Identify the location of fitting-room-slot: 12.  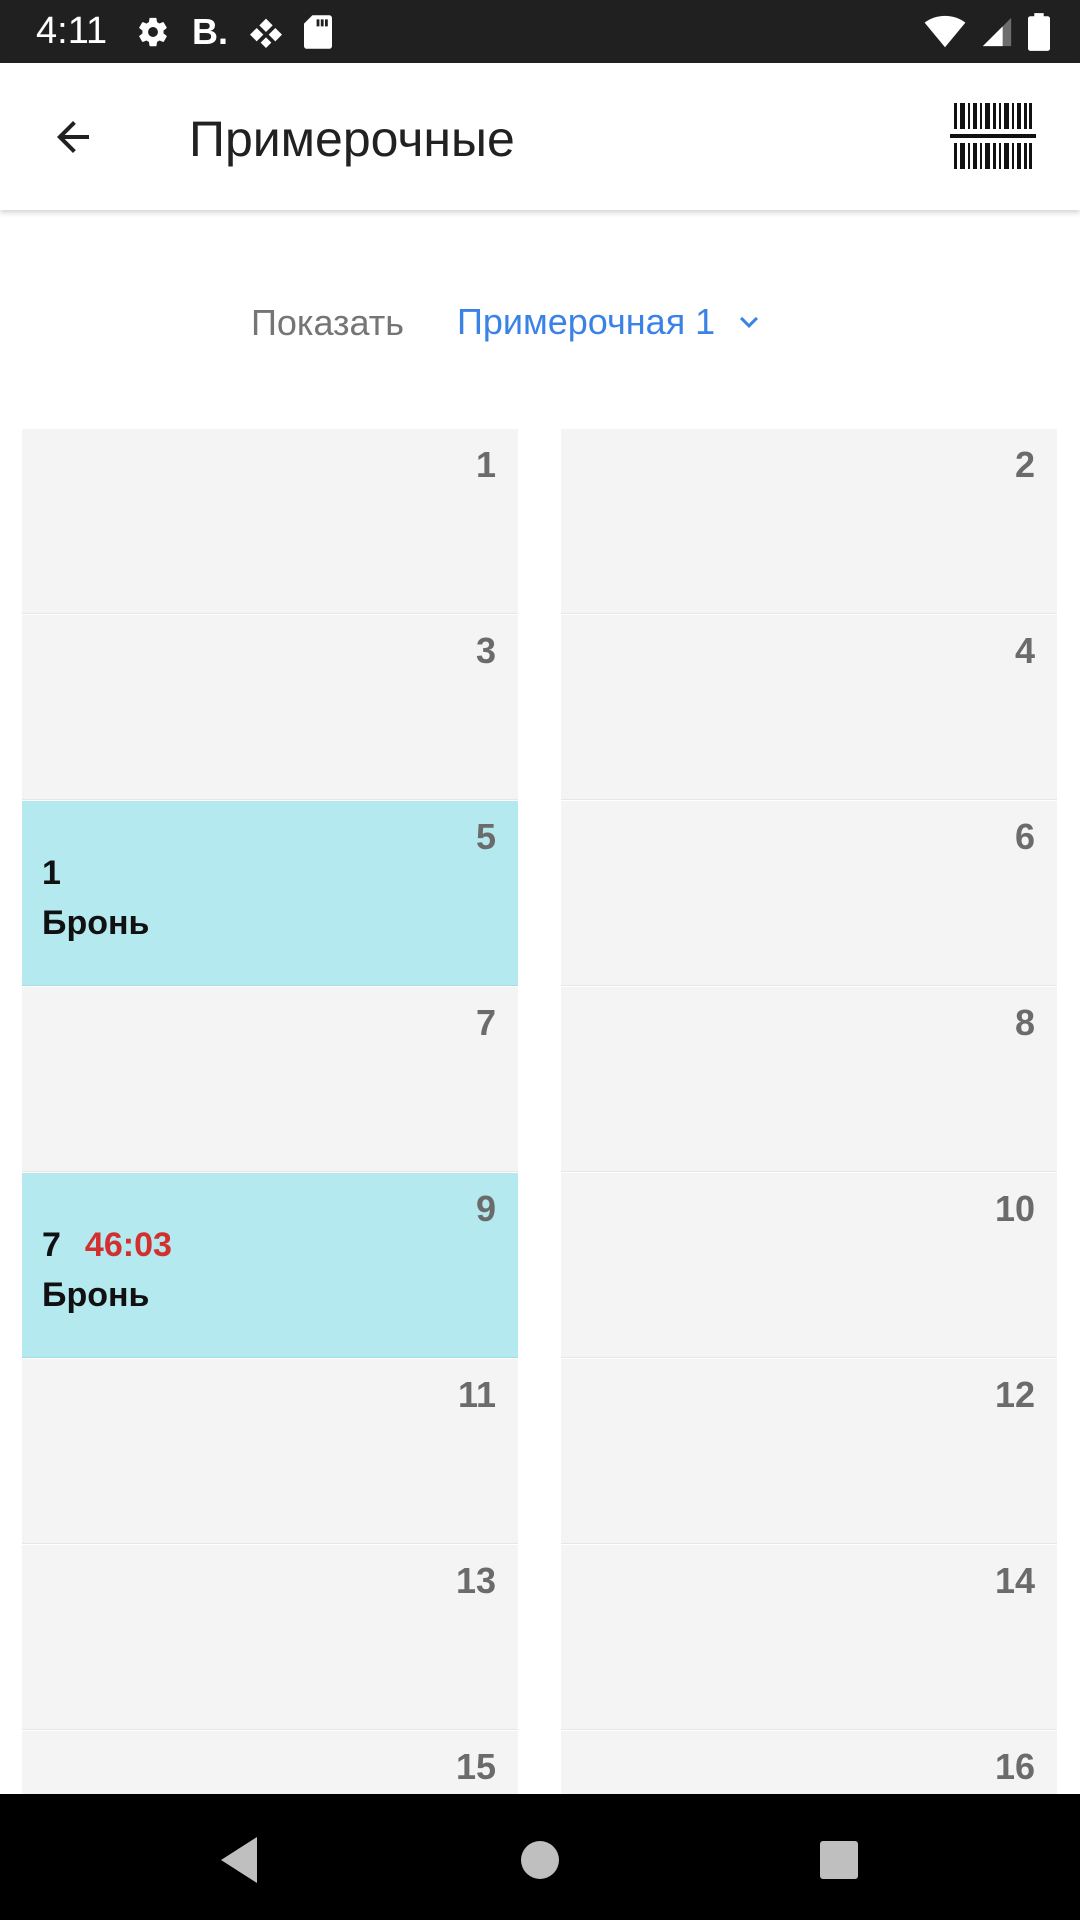
(809, 1451).